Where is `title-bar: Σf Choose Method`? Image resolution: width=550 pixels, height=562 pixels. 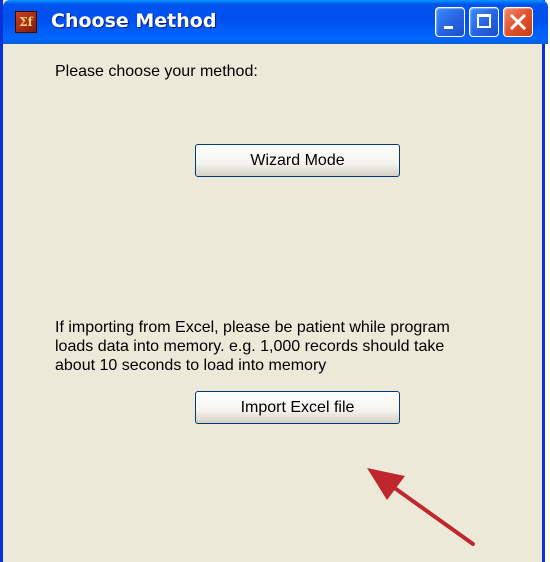 title-bar: Σf Choose Method is located at coordinates (275, 22).